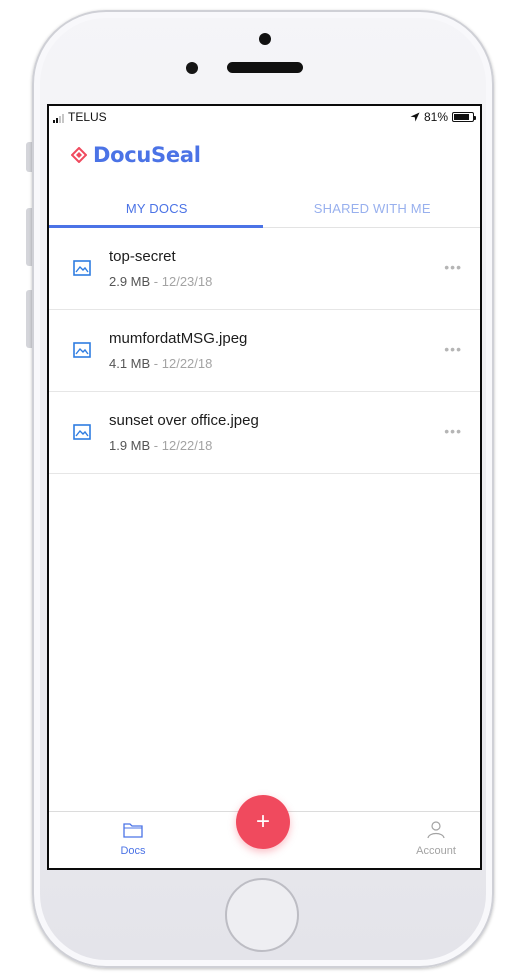  I want to click on logo-diamond-icon, so click(79, 155).